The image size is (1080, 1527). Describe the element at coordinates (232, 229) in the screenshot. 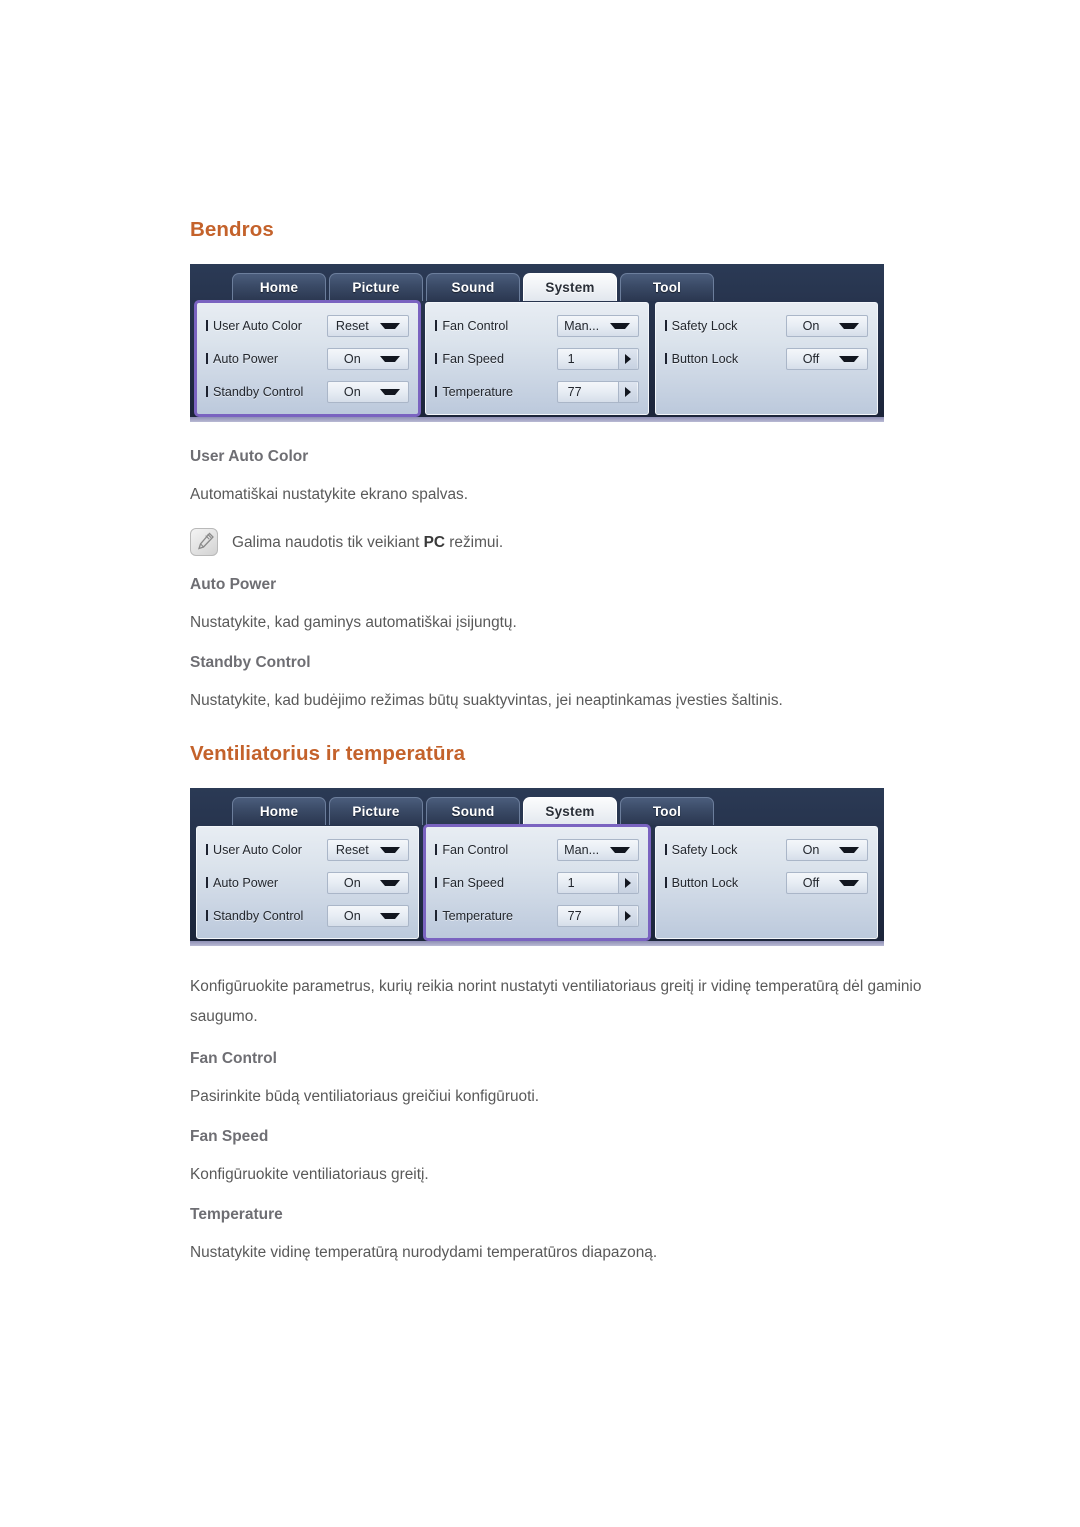

I see `section-heading-bendros: Bendros` at that location.